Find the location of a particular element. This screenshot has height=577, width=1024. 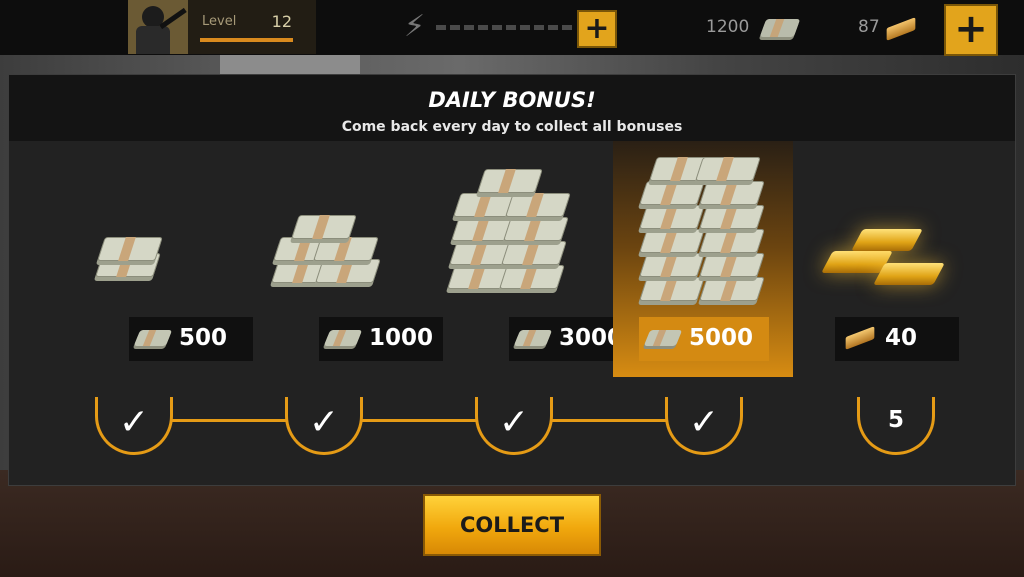

reward-day-4: 5000 is located at coordinates (703, 259).